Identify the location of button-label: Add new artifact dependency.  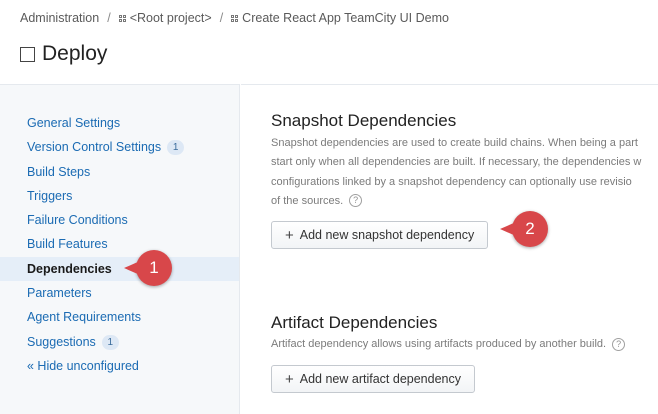
(380, 379).